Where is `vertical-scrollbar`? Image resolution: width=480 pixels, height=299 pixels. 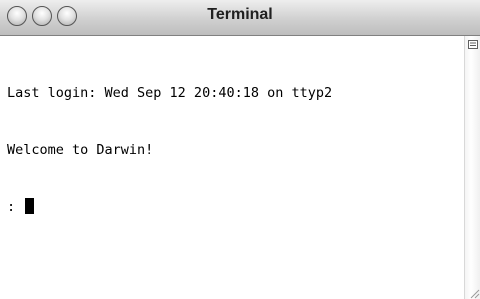
vertical-scrollbar is located at coordinates (472, 167).